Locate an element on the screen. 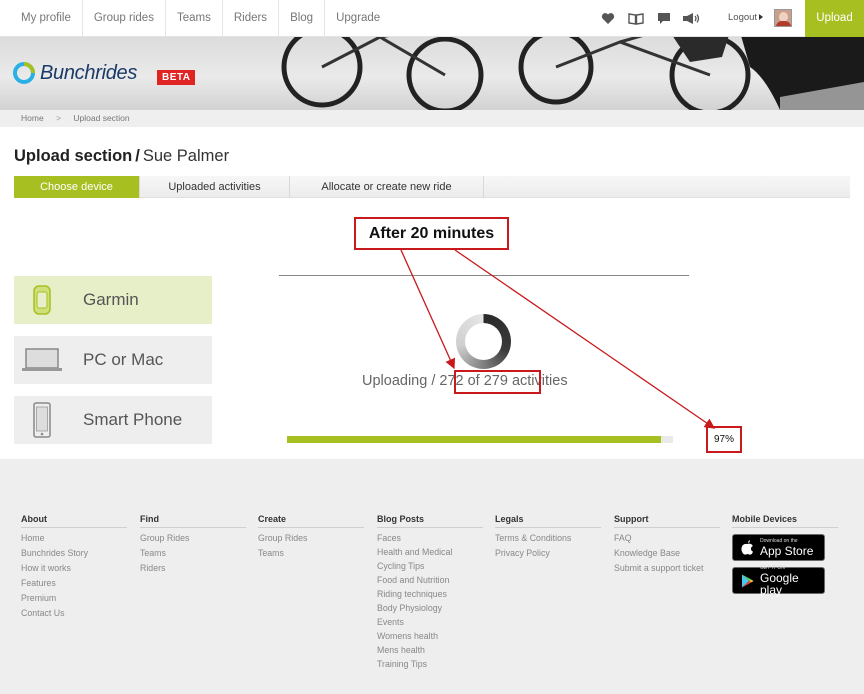  upload-progress-fill is located at coordinates (474, 439).